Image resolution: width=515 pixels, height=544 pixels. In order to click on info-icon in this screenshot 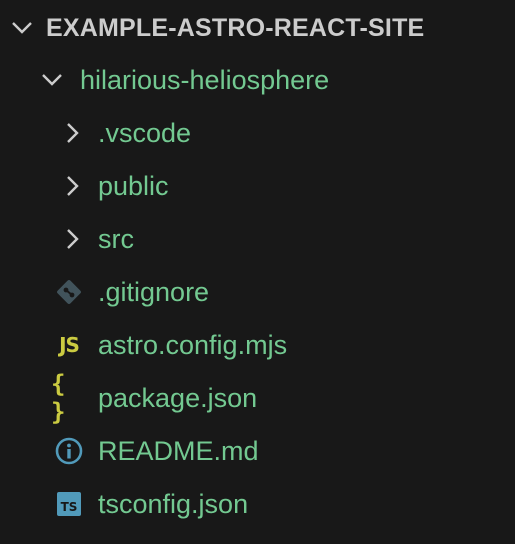, I will do `click(69, 451)`.